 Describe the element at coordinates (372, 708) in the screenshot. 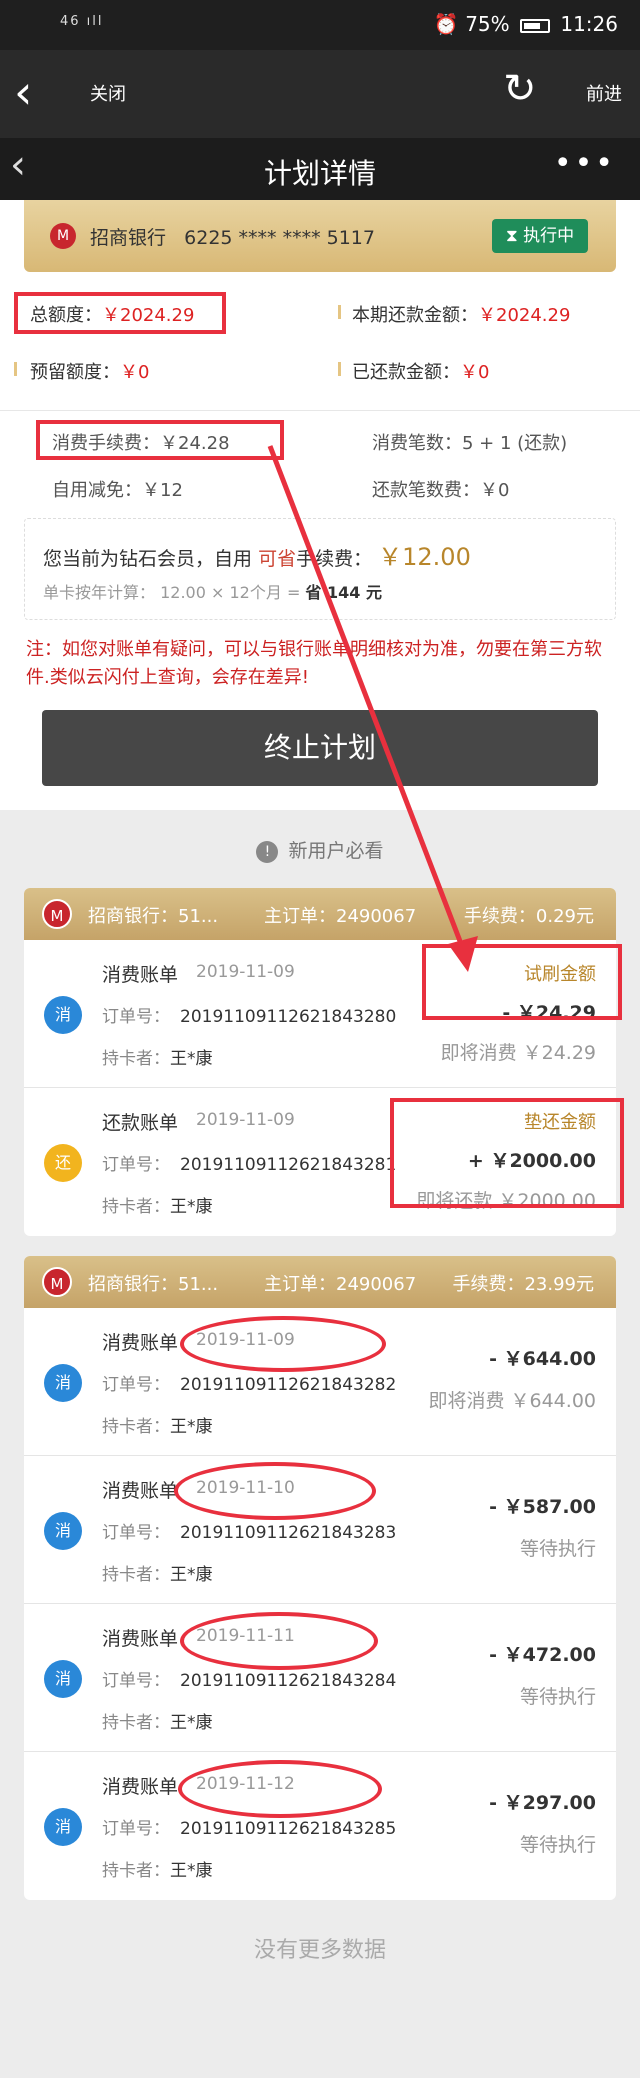

I see `annotation-arrow` at that location.